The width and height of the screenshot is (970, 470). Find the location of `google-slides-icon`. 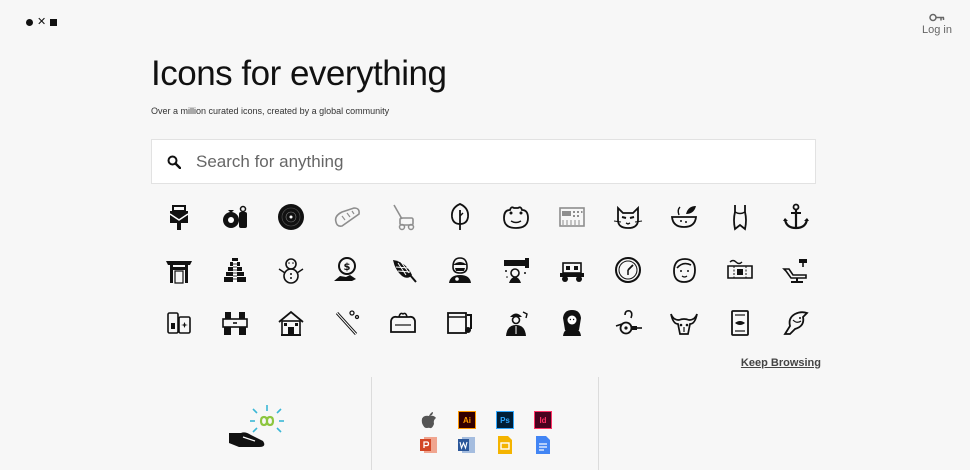

google-slides-icon is located at coordinates (505, 445).